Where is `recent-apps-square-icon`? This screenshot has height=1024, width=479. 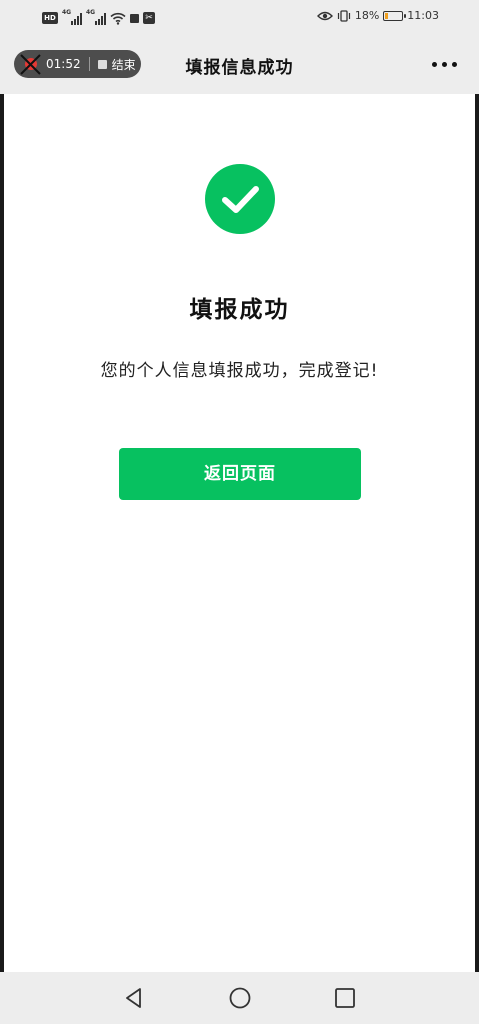
recent-apps-square-icon is located at coordinates (345, 998).